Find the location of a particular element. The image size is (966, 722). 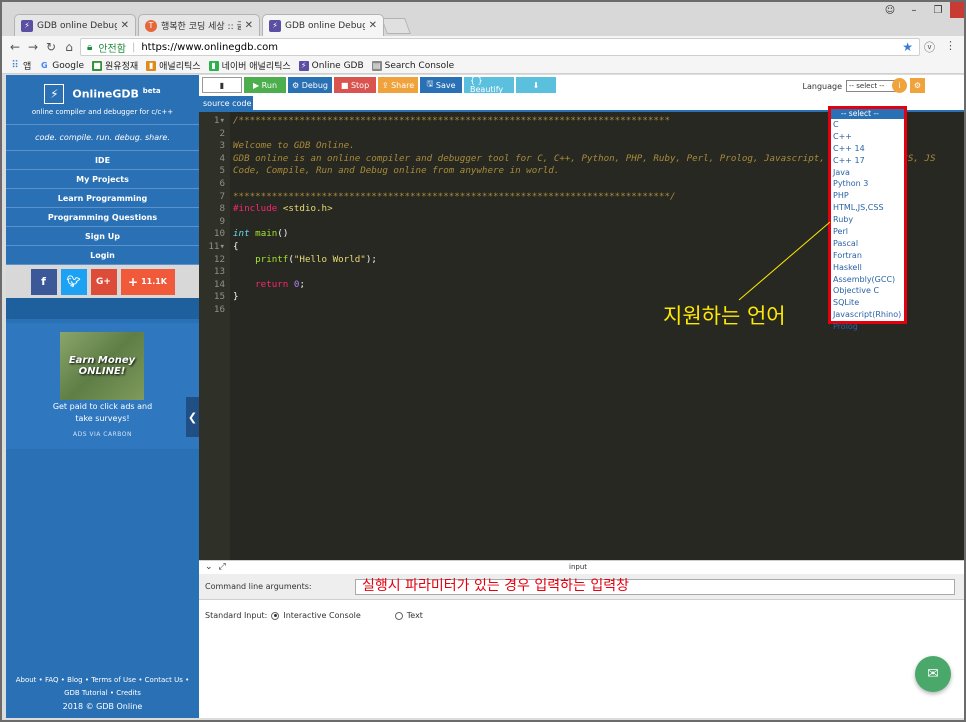

run-button: ▶ Run is located at coordinates (265, 85).